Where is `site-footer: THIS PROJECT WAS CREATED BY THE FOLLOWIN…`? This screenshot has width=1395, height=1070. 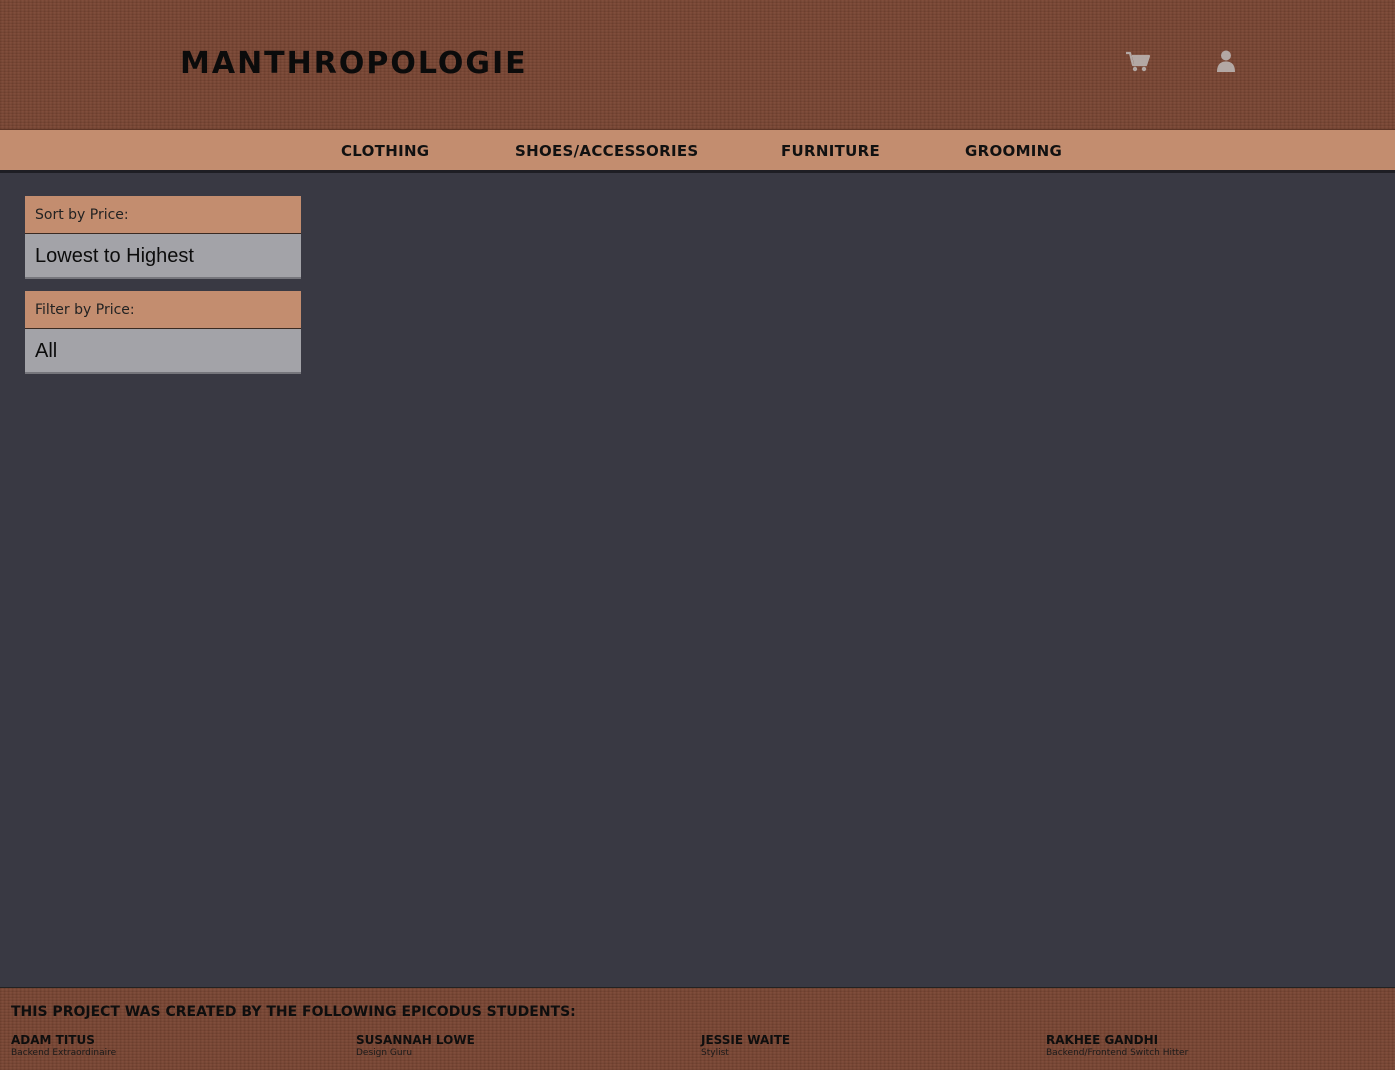 site-footer: THIS PROJECT WAS CREATED BY THE FOLLOWIN… is located at coordinates (697, 1028).